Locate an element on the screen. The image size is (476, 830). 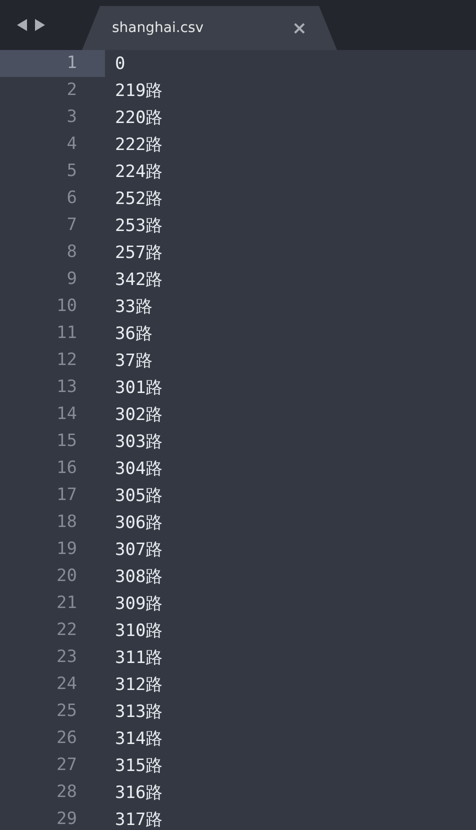
code-line: 316路 is located at coordinates (138, 793).